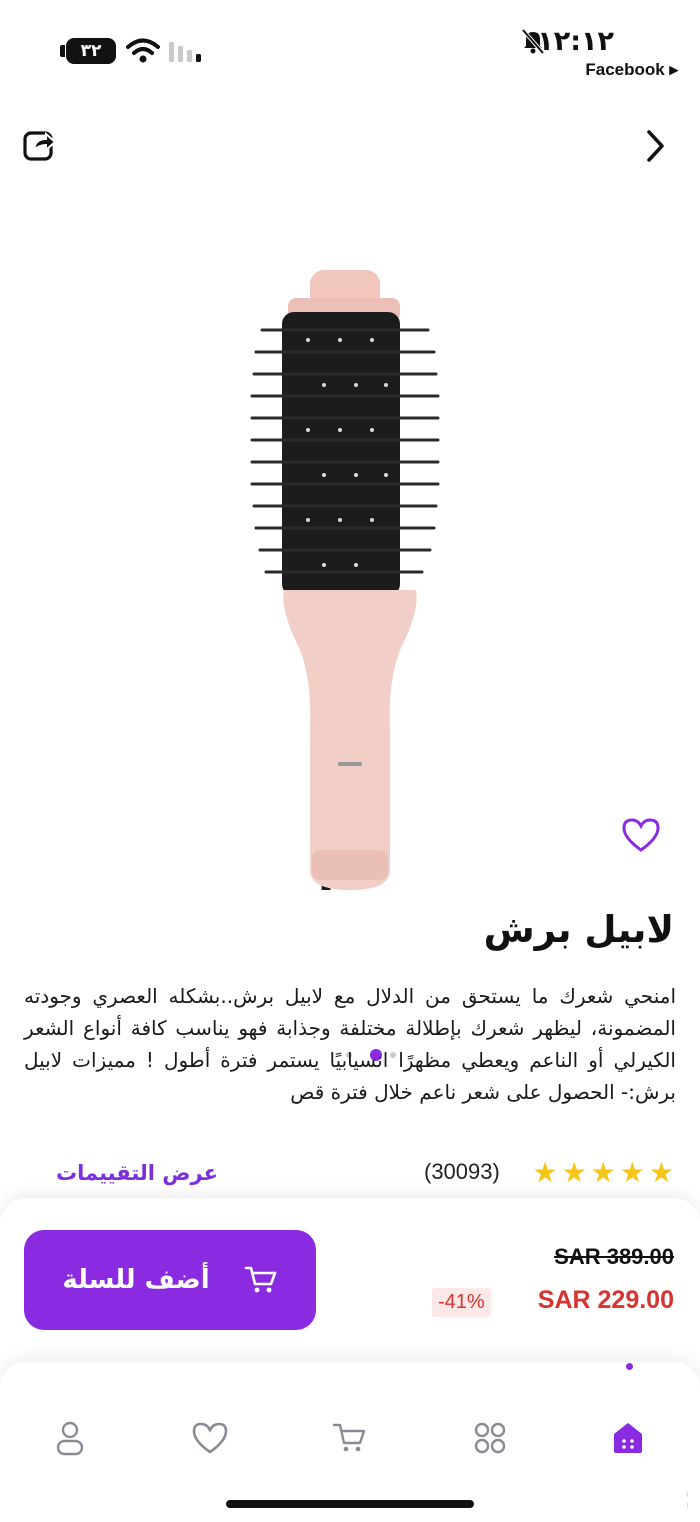 The width and height of the screenshot is (700, 1522). I want to click on review-count: (30093), so click(462, 1171).